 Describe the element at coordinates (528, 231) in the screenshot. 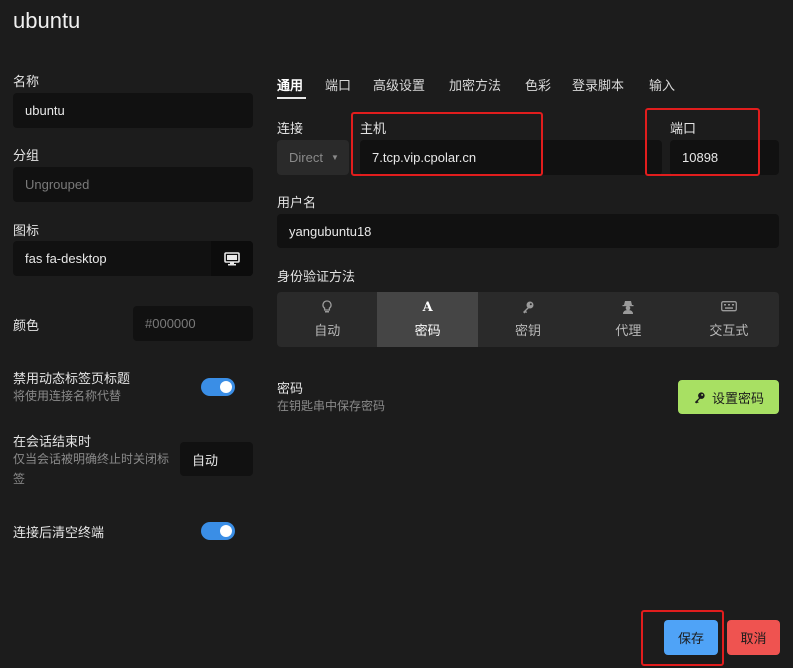

I see `username-input: yangubuntu18` at that location.